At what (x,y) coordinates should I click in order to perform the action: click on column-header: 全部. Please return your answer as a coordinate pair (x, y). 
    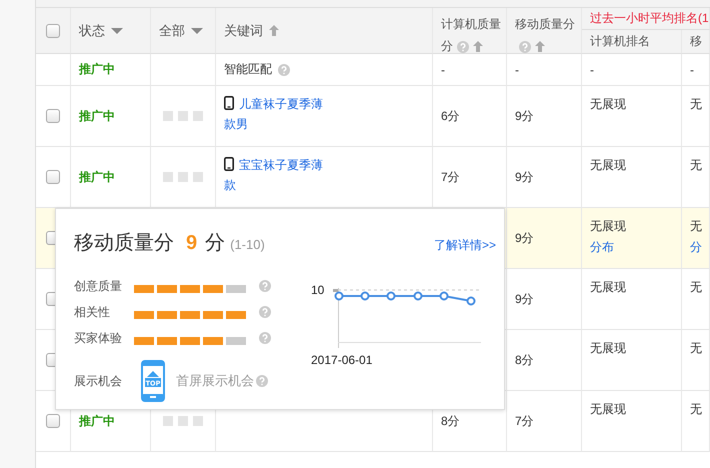
    Looking at the image, I should click on (172, 31).